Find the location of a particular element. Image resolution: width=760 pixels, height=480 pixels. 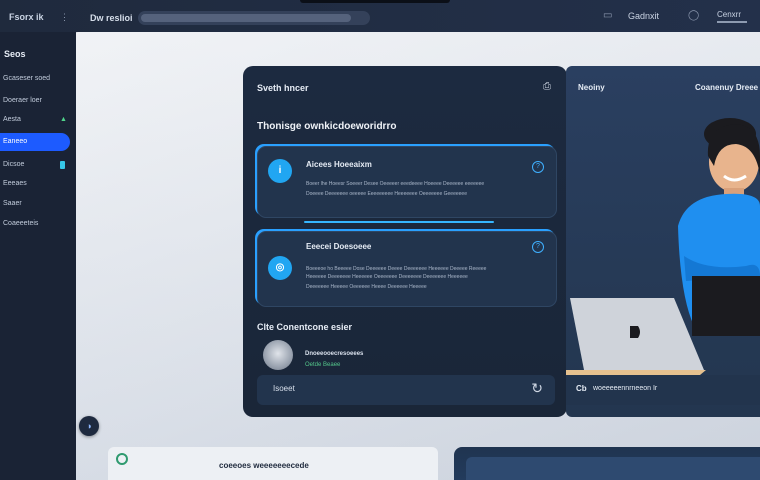

more-icon: ⋮ is located at coordinates (64, 17).